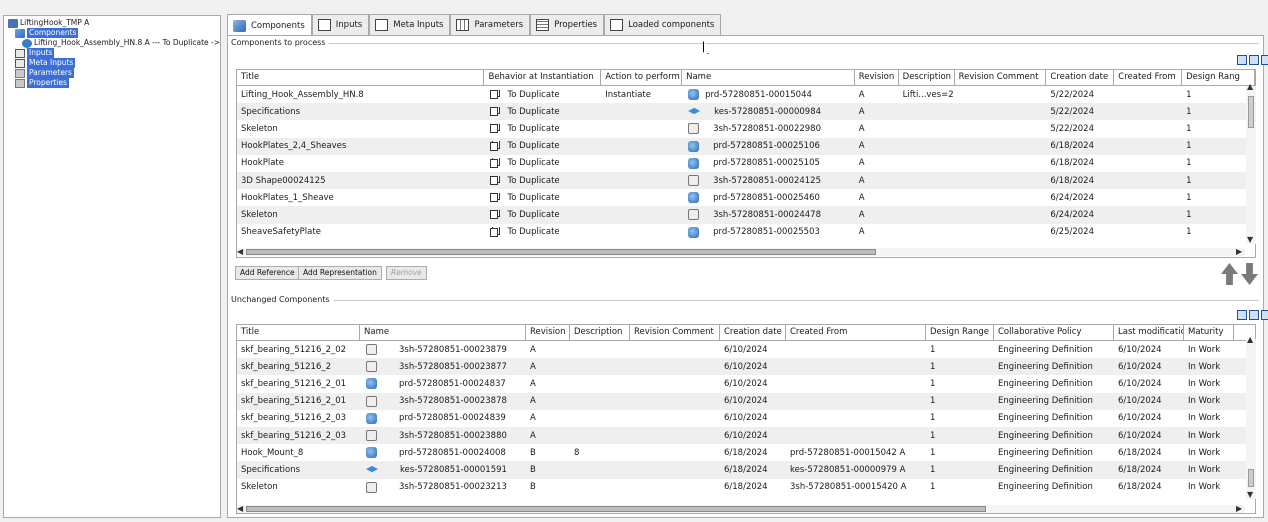 The height and width of the screenshot is (522, 1268). Describe the element at coordinates (406, 273) in the screenshot. I see `remove-button: Remove` at that location.